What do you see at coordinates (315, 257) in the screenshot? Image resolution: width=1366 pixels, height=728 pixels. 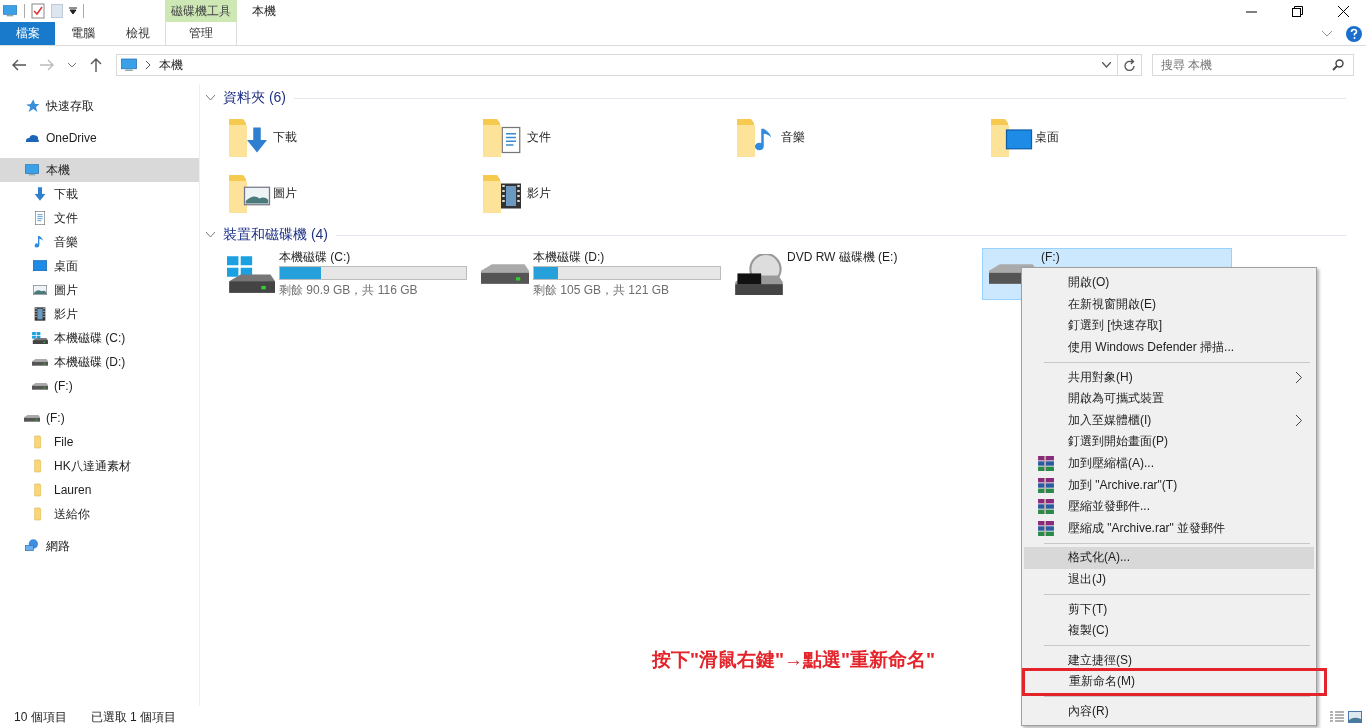 I see `drive-name: 本機磁碟 (C:)` at bounding box center [315, 257].